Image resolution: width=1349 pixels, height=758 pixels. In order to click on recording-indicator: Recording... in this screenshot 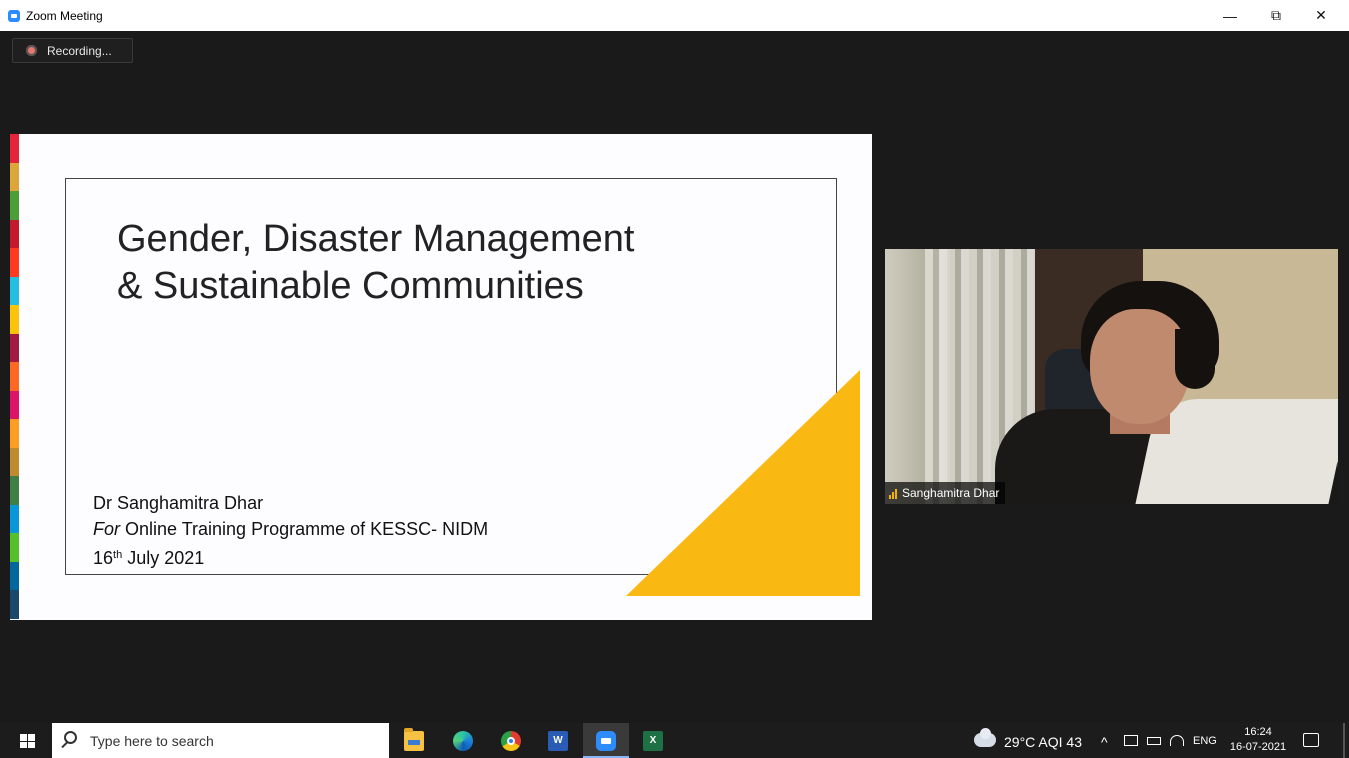, I will do `click(72, 50)`.